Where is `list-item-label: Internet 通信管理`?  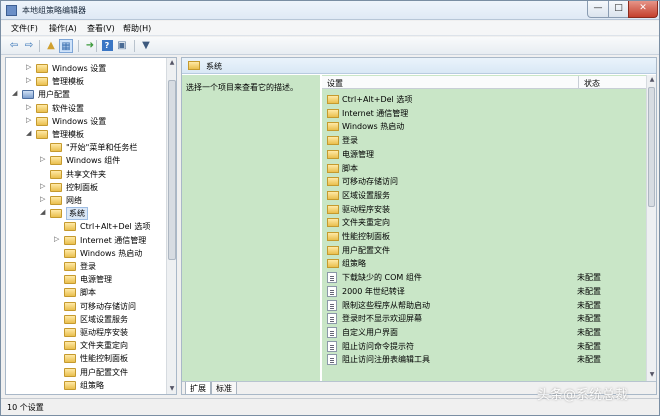
list-item-label: Internet 通信管理 is located at coordinates (375, 113).